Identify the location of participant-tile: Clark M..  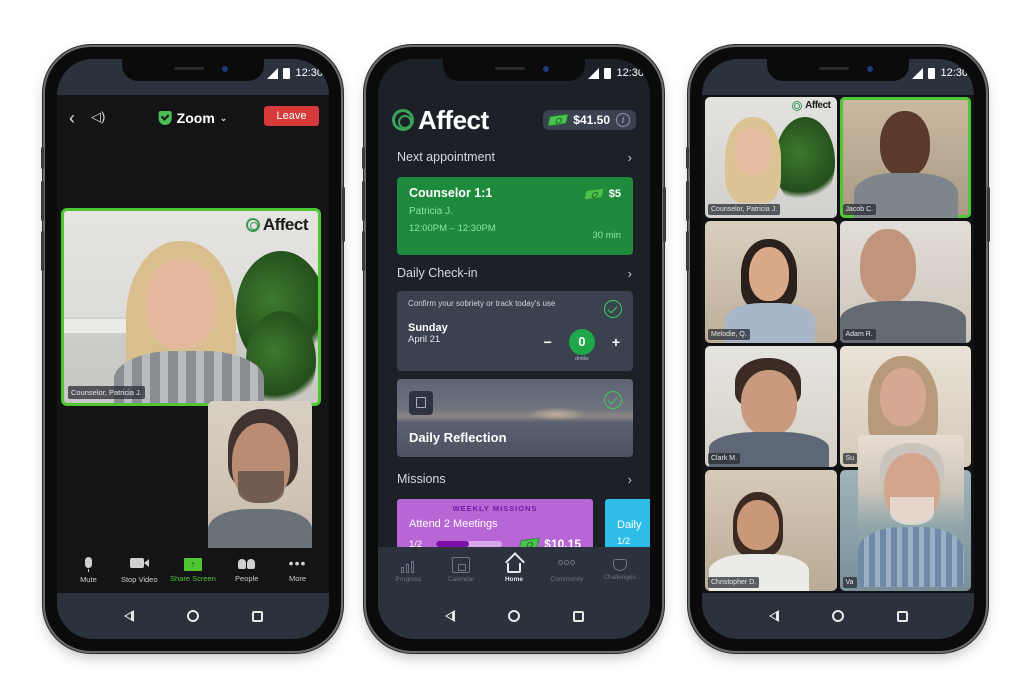
(771, 406).